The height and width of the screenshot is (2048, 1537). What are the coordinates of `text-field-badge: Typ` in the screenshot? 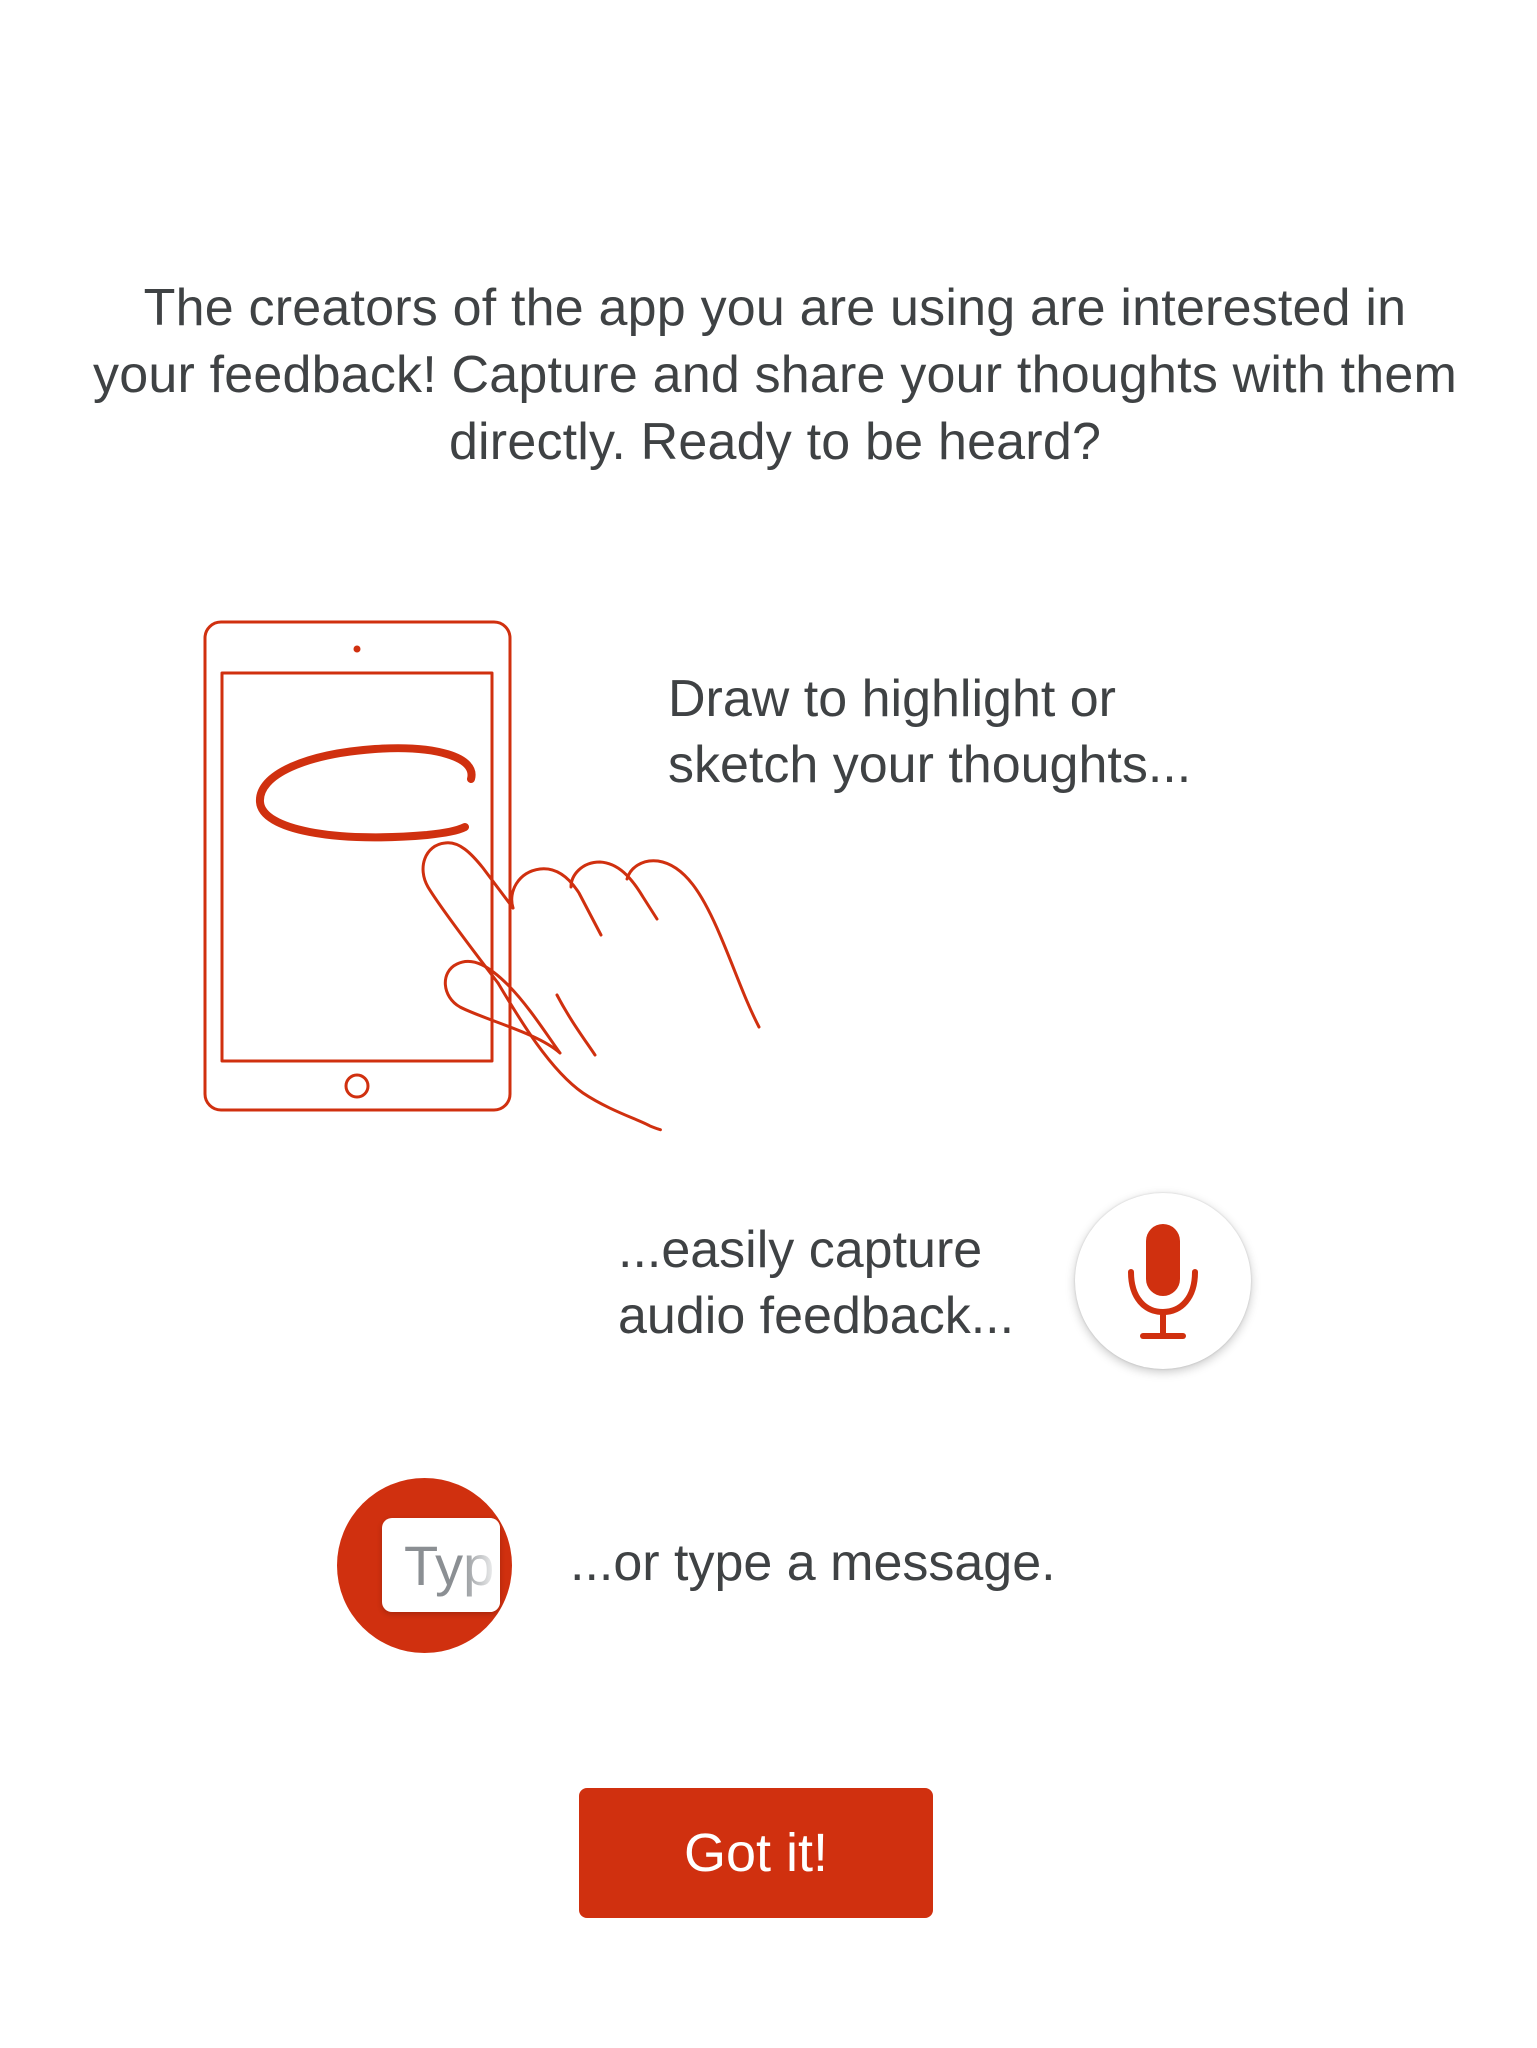 It's located at (424, 1565).